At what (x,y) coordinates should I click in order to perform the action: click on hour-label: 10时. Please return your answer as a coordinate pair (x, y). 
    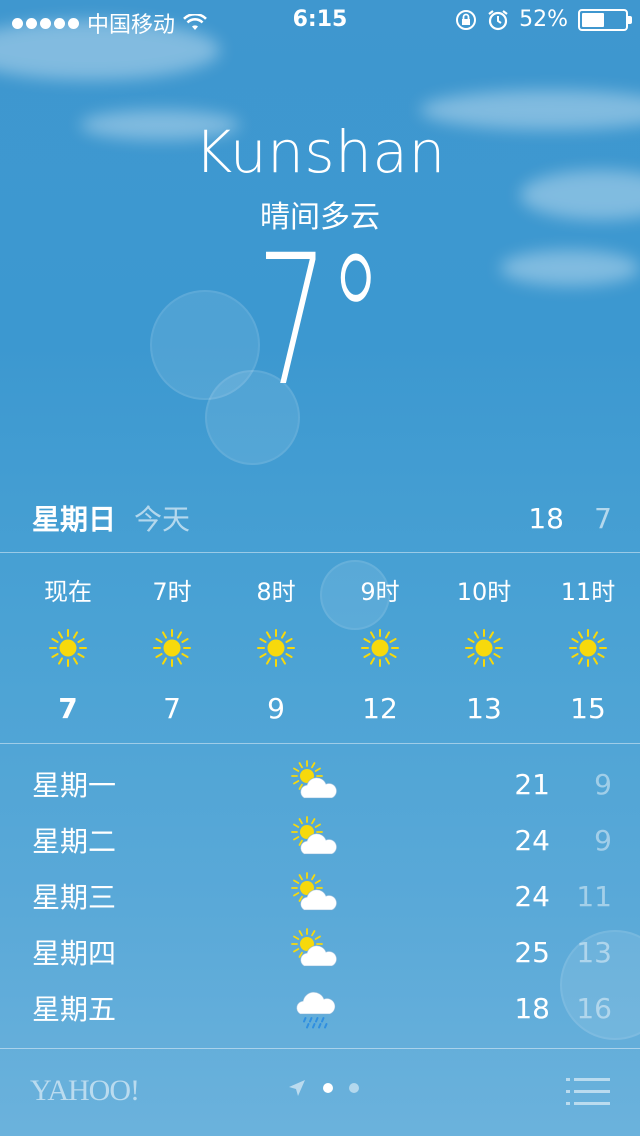
    Looking at the image, I should click on (484, 592).